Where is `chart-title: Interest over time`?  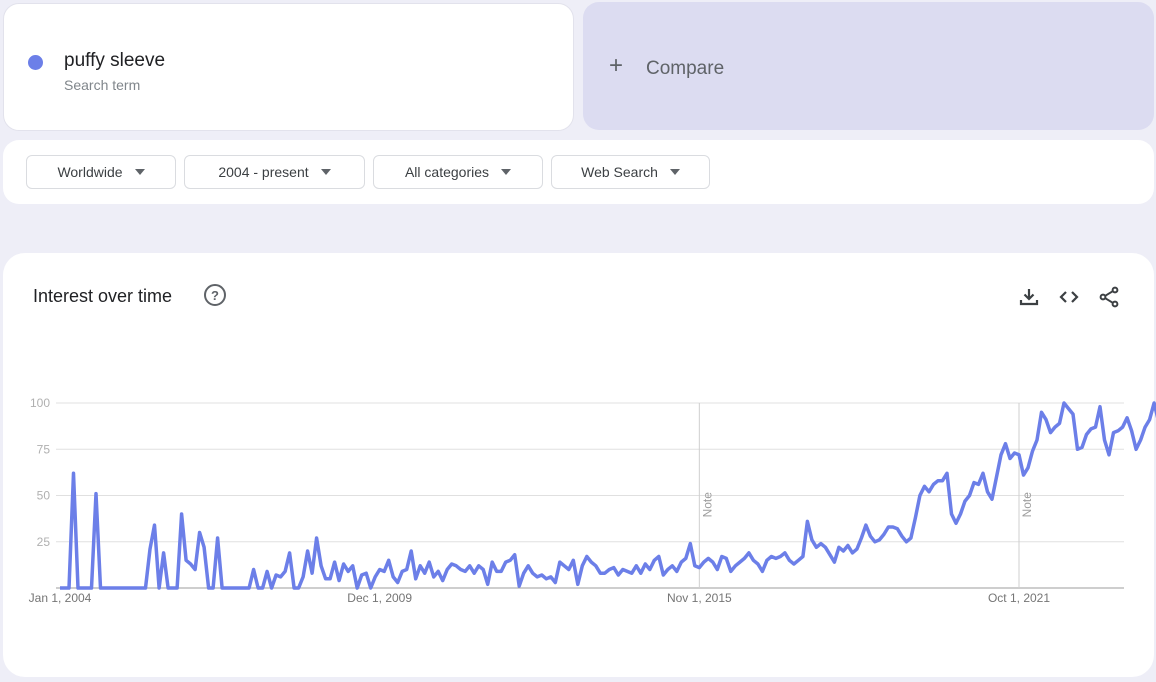 chart-title: Interest over time is located at coordinates (103, 296).